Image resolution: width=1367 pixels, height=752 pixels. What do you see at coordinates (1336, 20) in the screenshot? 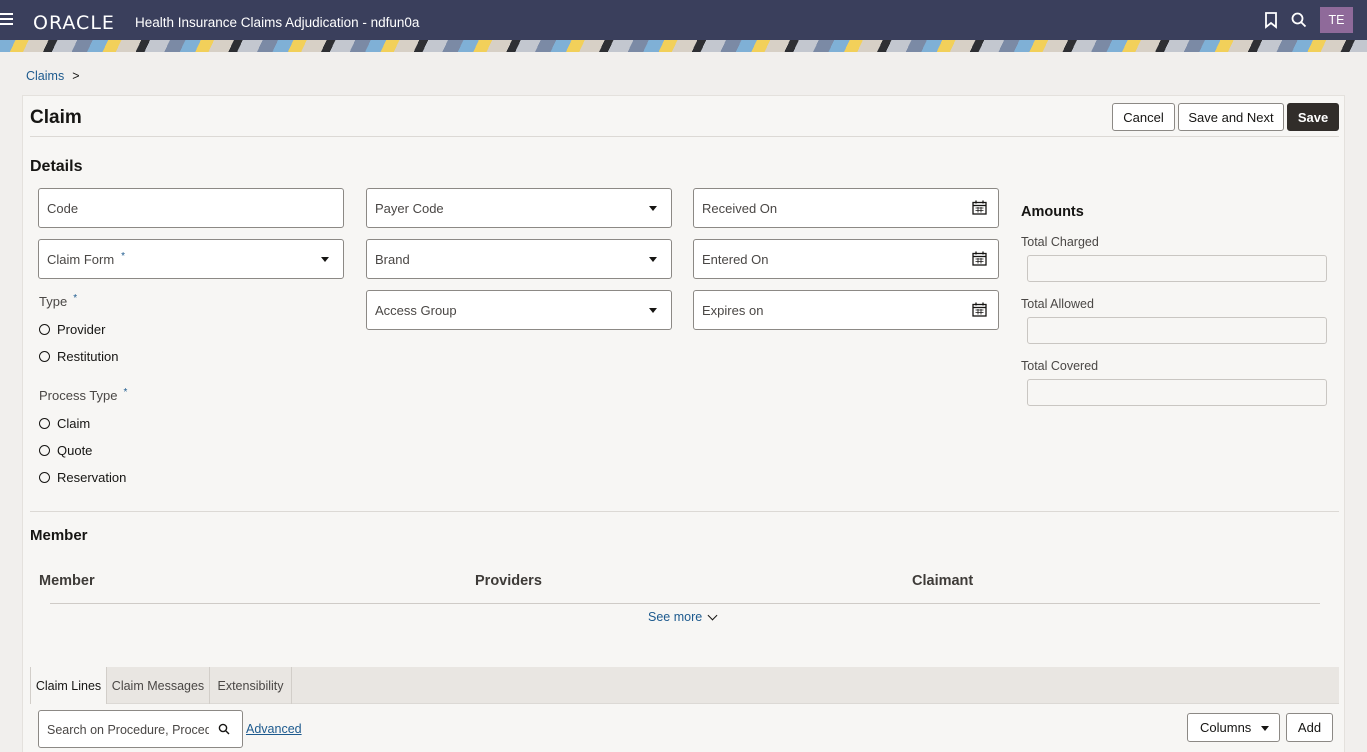
I see `user-avatar: TE` at bounding box center [1336, 20].